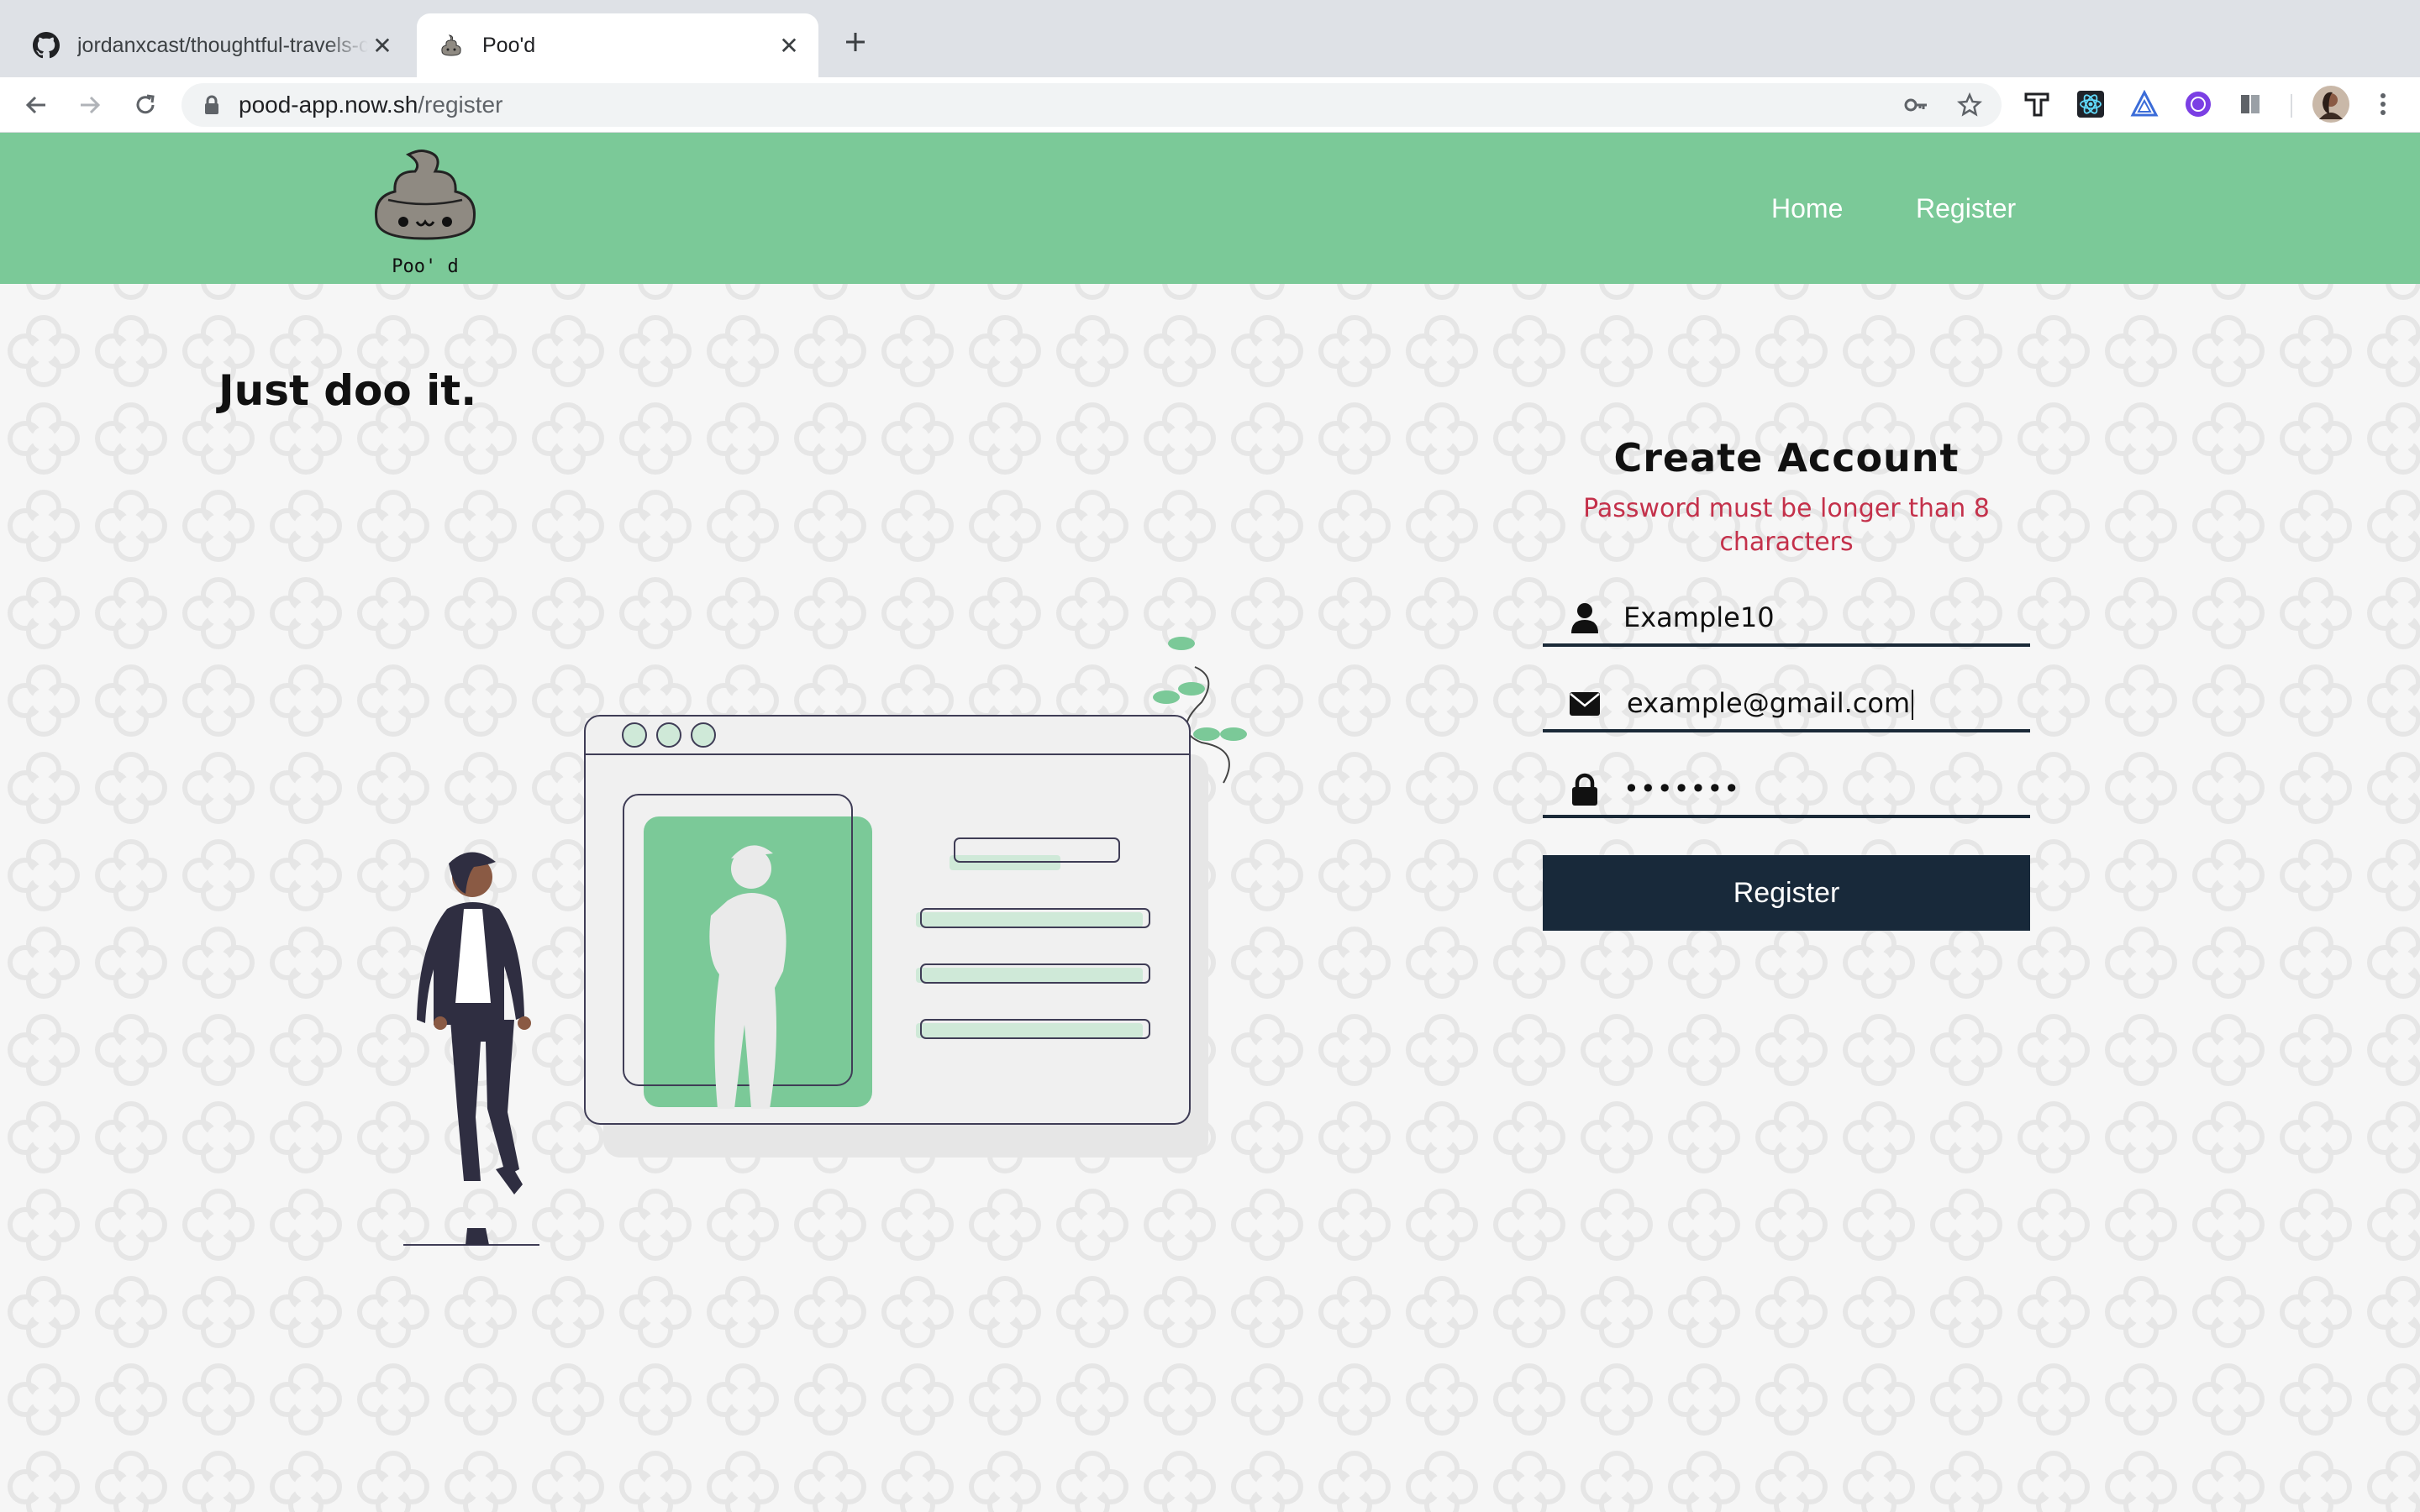 This screenshot has height=1512, width=2420. I want to click on url-host: pood-app.now.sh, so click(329, 105).